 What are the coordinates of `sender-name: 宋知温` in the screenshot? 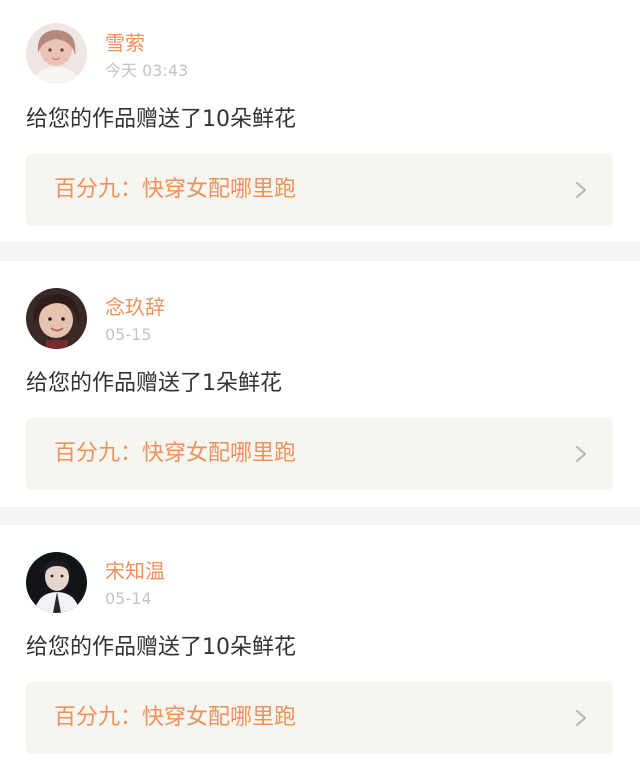 It's located at (135, 571).